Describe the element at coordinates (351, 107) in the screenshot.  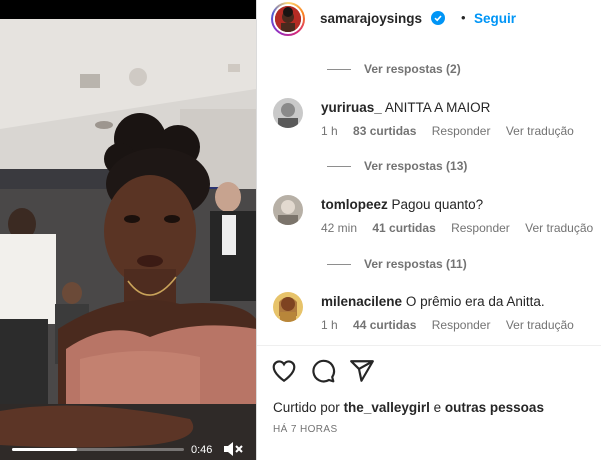
I see `commenter-username: yuriruas_` at that location.